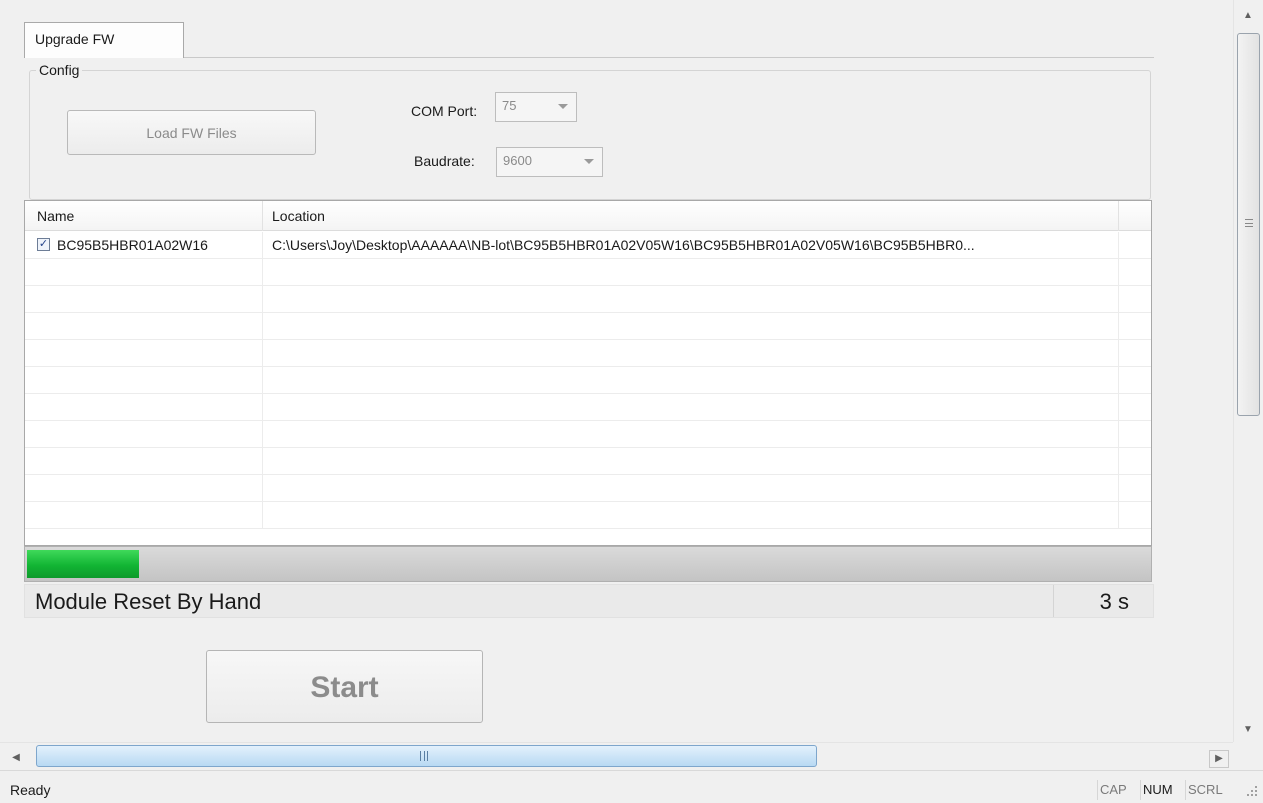 The width and height of the screenshot is (1263, 803). I want to click on timer-readout: 3 s, so click(1103, 601).